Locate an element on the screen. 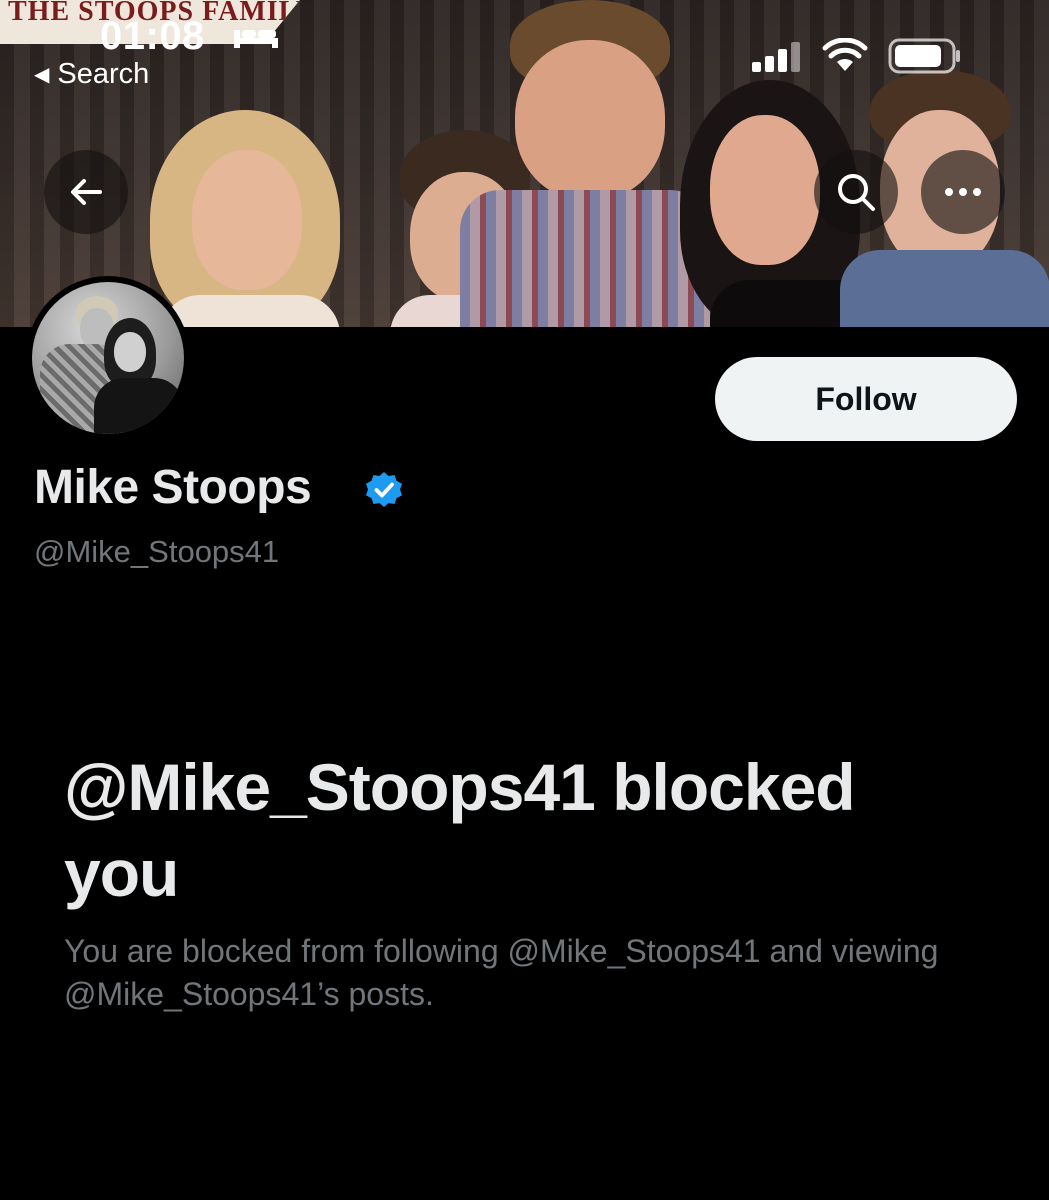 This screenshot has width=1049, height=1200. blocked-title: @Mike_Stoops41 blocked you is located at coordinates (460, 830).